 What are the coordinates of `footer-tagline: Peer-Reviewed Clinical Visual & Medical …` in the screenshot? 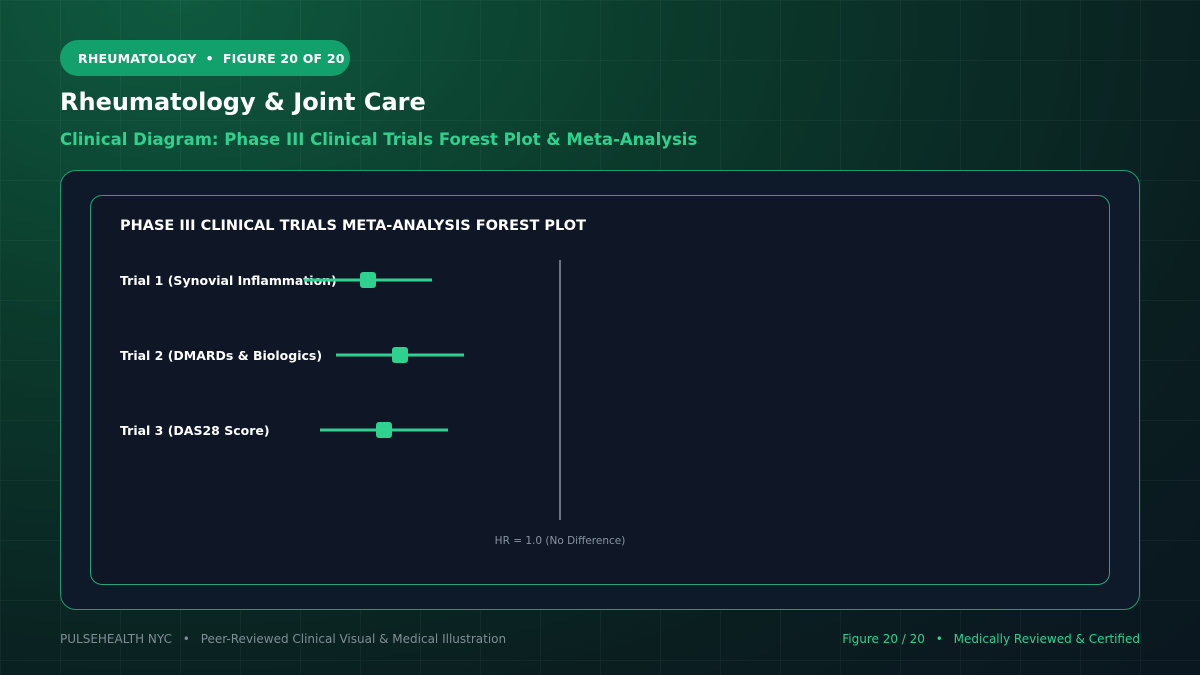 It's located at (353, 639).